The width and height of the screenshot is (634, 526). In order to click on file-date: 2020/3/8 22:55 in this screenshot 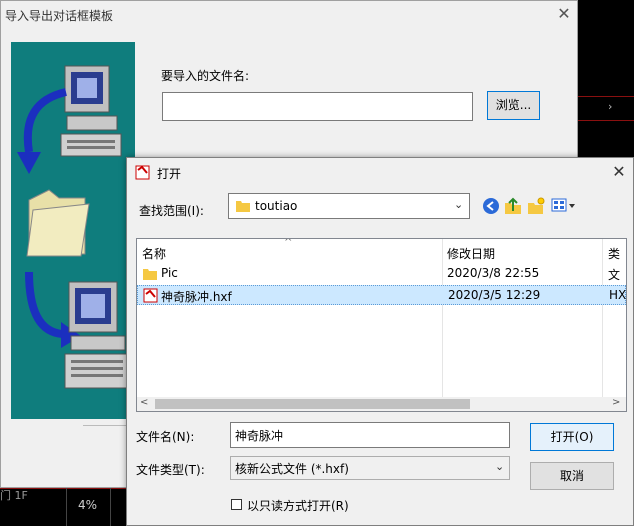, I will do `click(493, 273)`.